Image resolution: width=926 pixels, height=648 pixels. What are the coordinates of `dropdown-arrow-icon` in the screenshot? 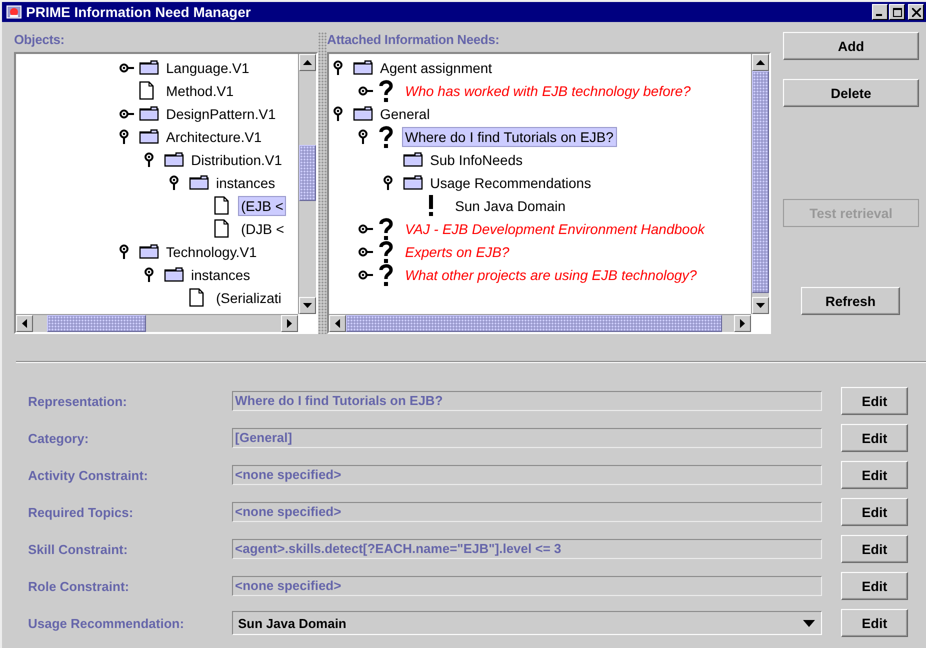 It's located at (809, 623).